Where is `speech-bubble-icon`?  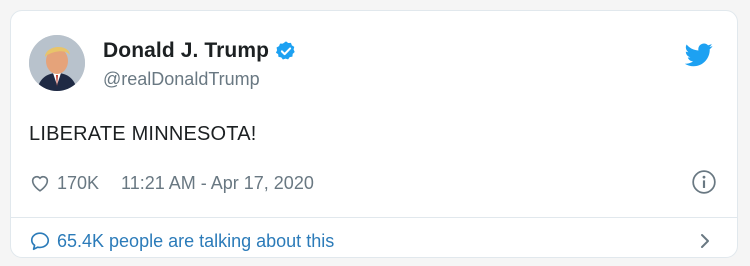 speech-bubble-icon is located at coordinates (40, 241).